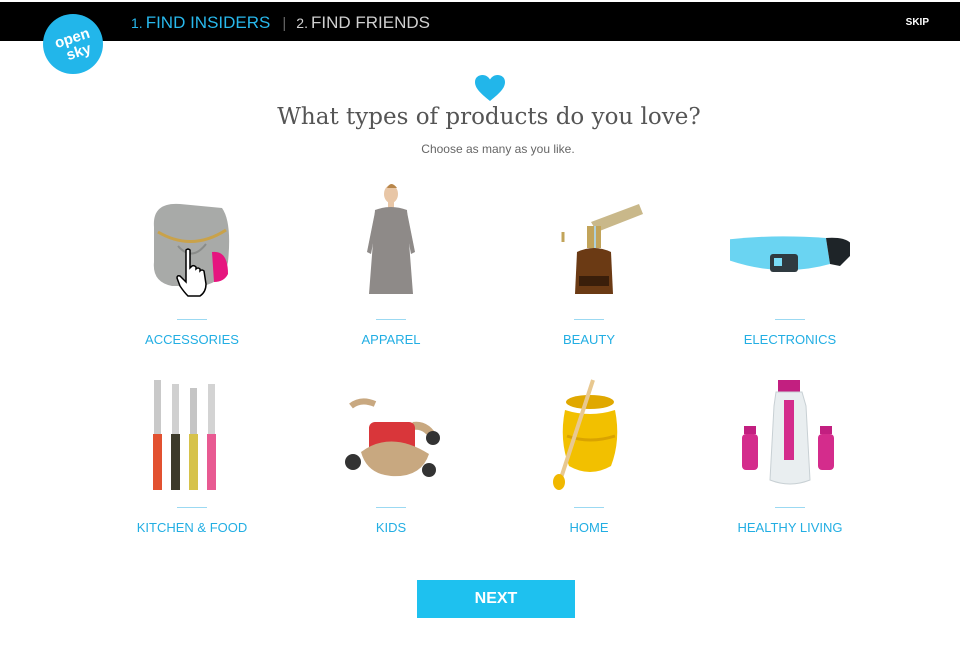  I want to click on top-bar: 1. FIND INSIDERS | 2. FIND FRIENDS SKIP, so click(480, 21).